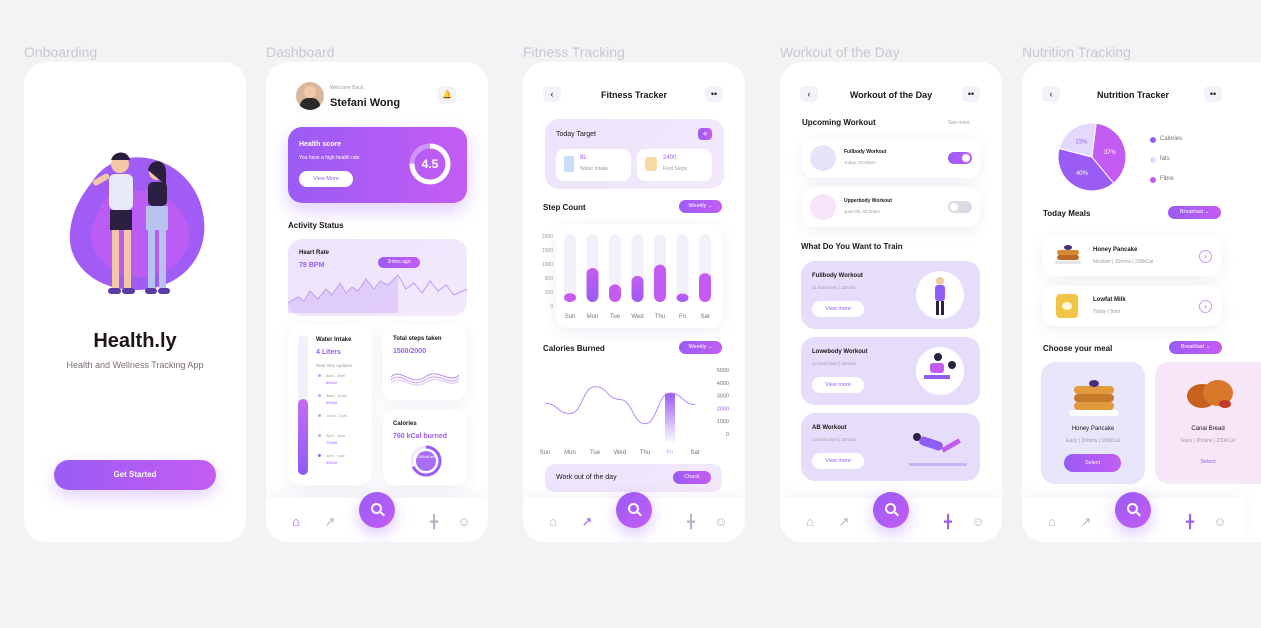  What do you see at coordinates (891, 158) in the screenshot?
I see `upcoming-workout-item: Fullbody Workout Today, 03:00pm` at bounding box center [891, 158].